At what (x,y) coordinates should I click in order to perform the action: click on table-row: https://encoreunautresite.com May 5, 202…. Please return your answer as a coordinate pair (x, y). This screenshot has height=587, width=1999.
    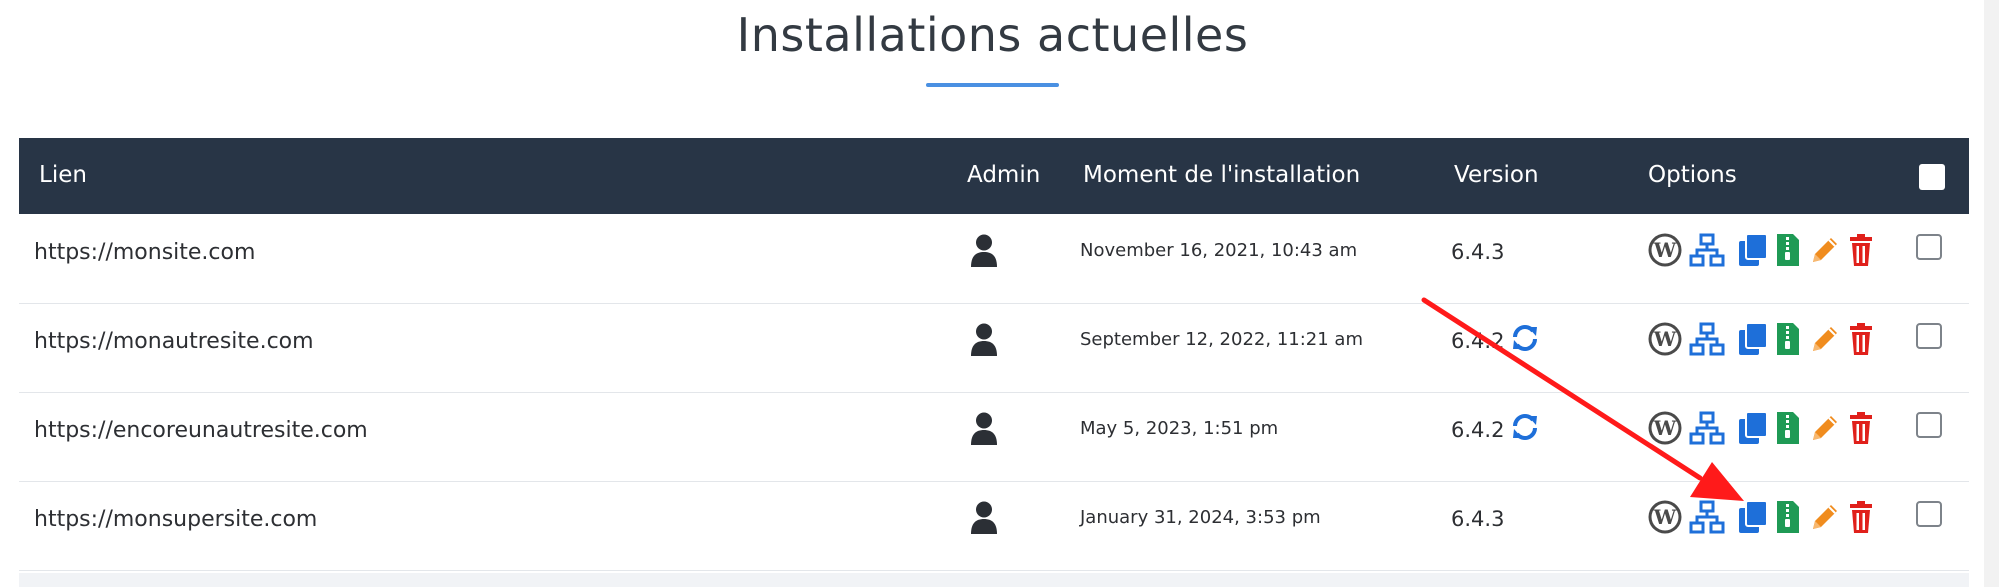
    Looking at the image, I should click on (994, 437).